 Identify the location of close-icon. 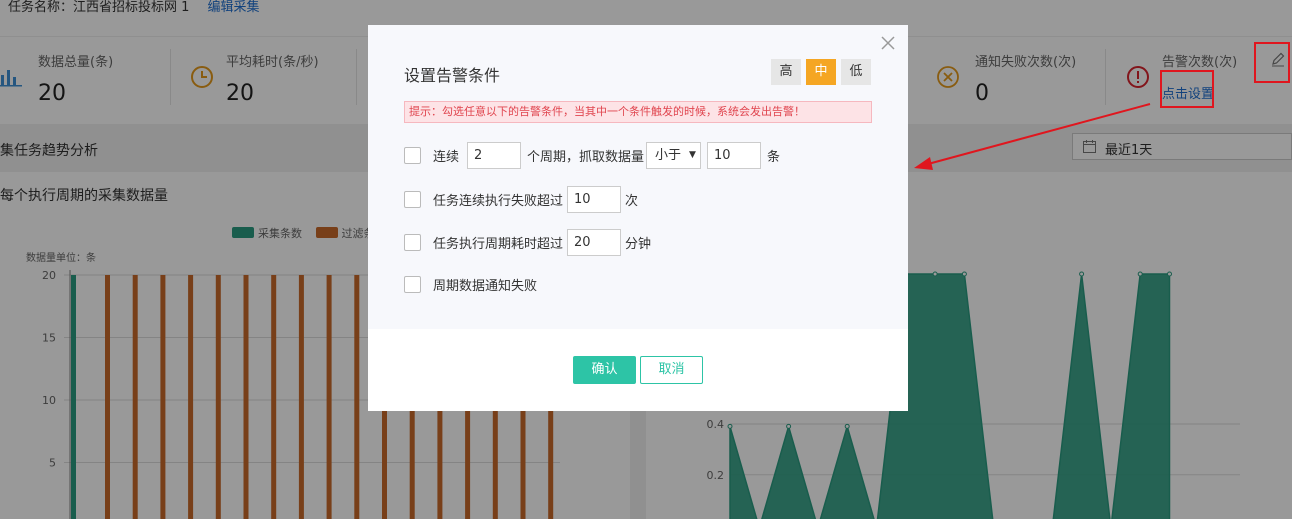
(888, 43).